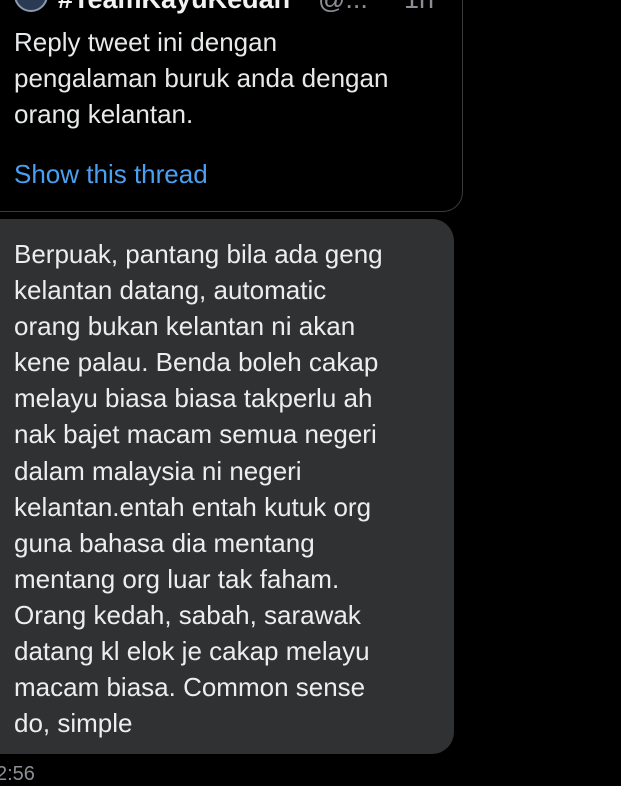 The height and width of the screenshot is (786, 621). Describe the element at coordinates (198, 254) in the screenshot. I see `message-line: Berpuak, pantang bila ada geng` at that location.